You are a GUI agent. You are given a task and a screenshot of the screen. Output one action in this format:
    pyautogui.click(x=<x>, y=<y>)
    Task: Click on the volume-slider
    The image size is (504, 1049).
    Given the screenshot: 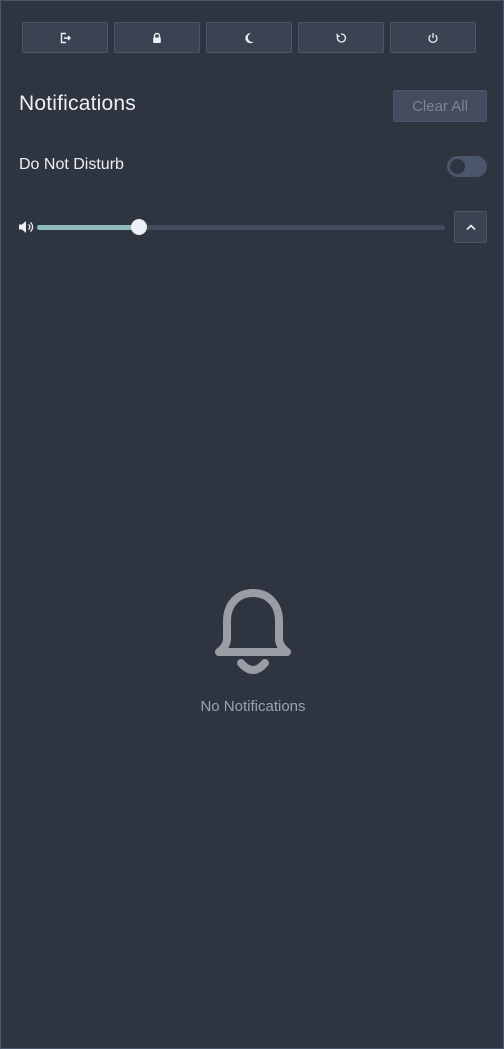 What is the action you would take?
    pyautogui.click(x=241, y=227)
    